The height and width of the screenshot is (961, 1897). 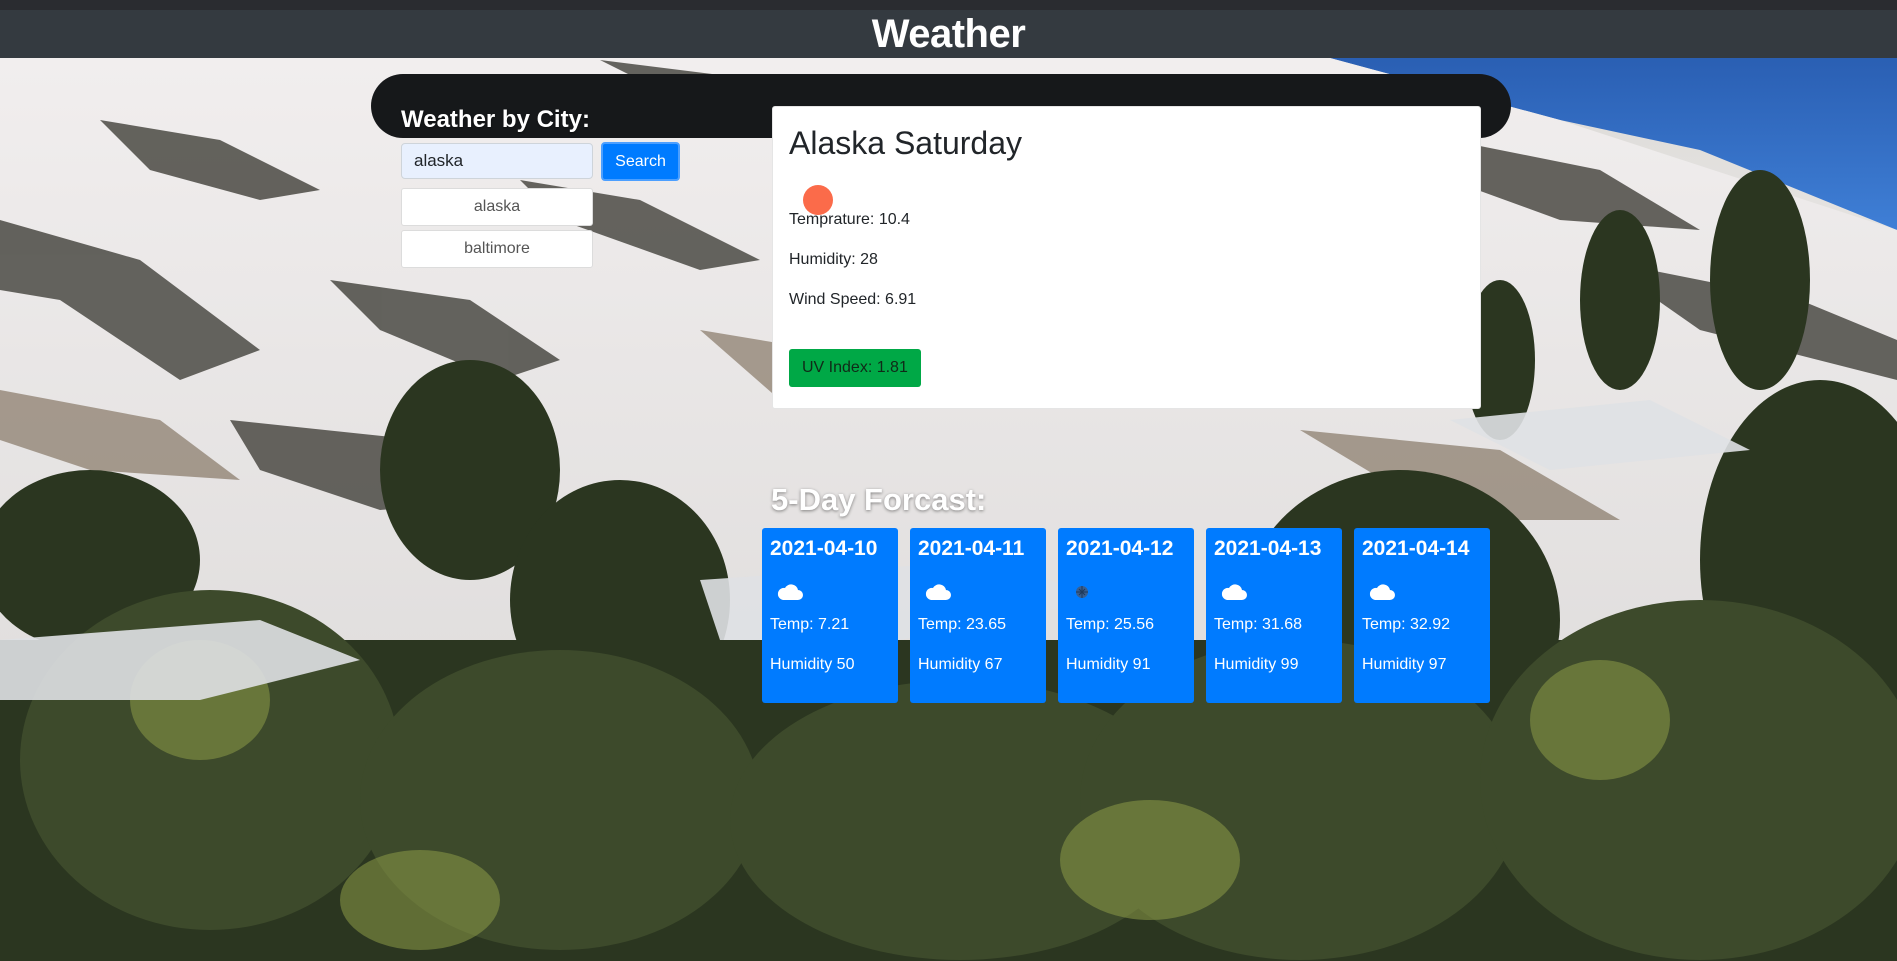 I want to click on forecast-card: 2021-04-14 Temp: 32.92 Humidity 97, so click(x=1422, y=615).